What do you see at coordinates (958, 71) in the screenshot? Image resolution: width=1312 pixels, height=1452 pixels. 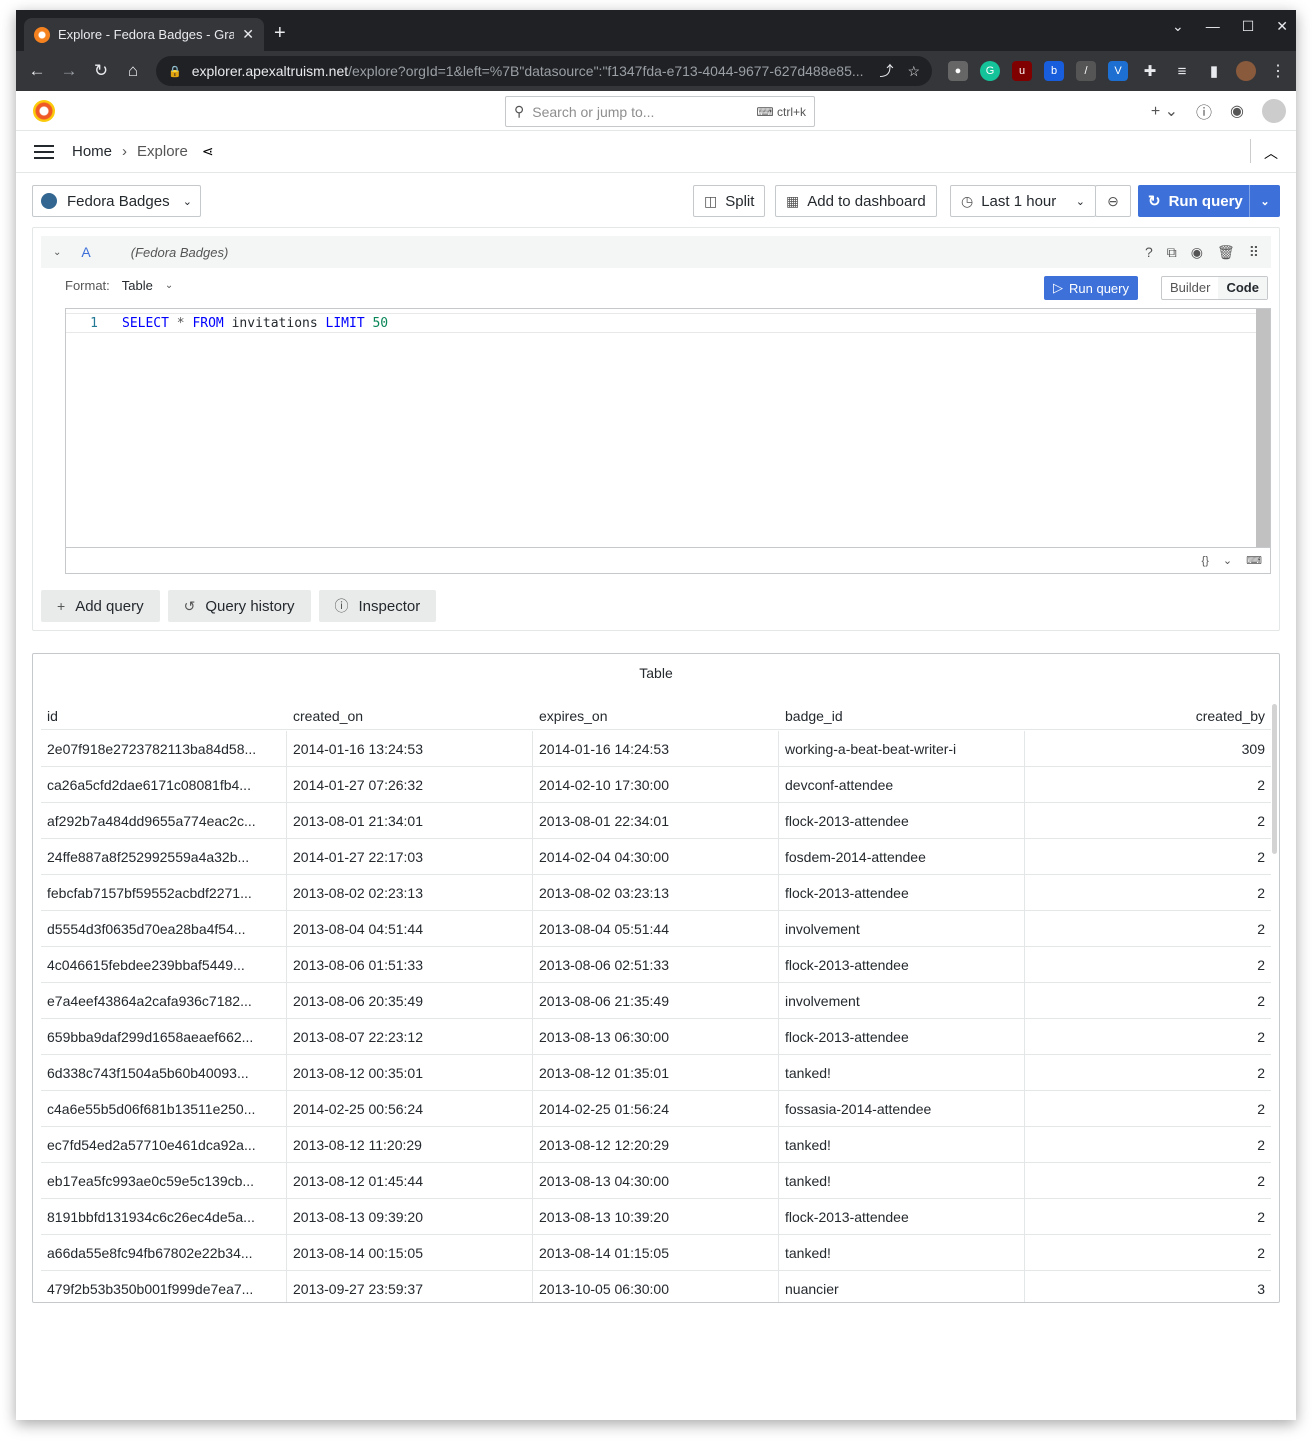 I see `extension-owl-icon: ●` at bounding box center [958, 71].